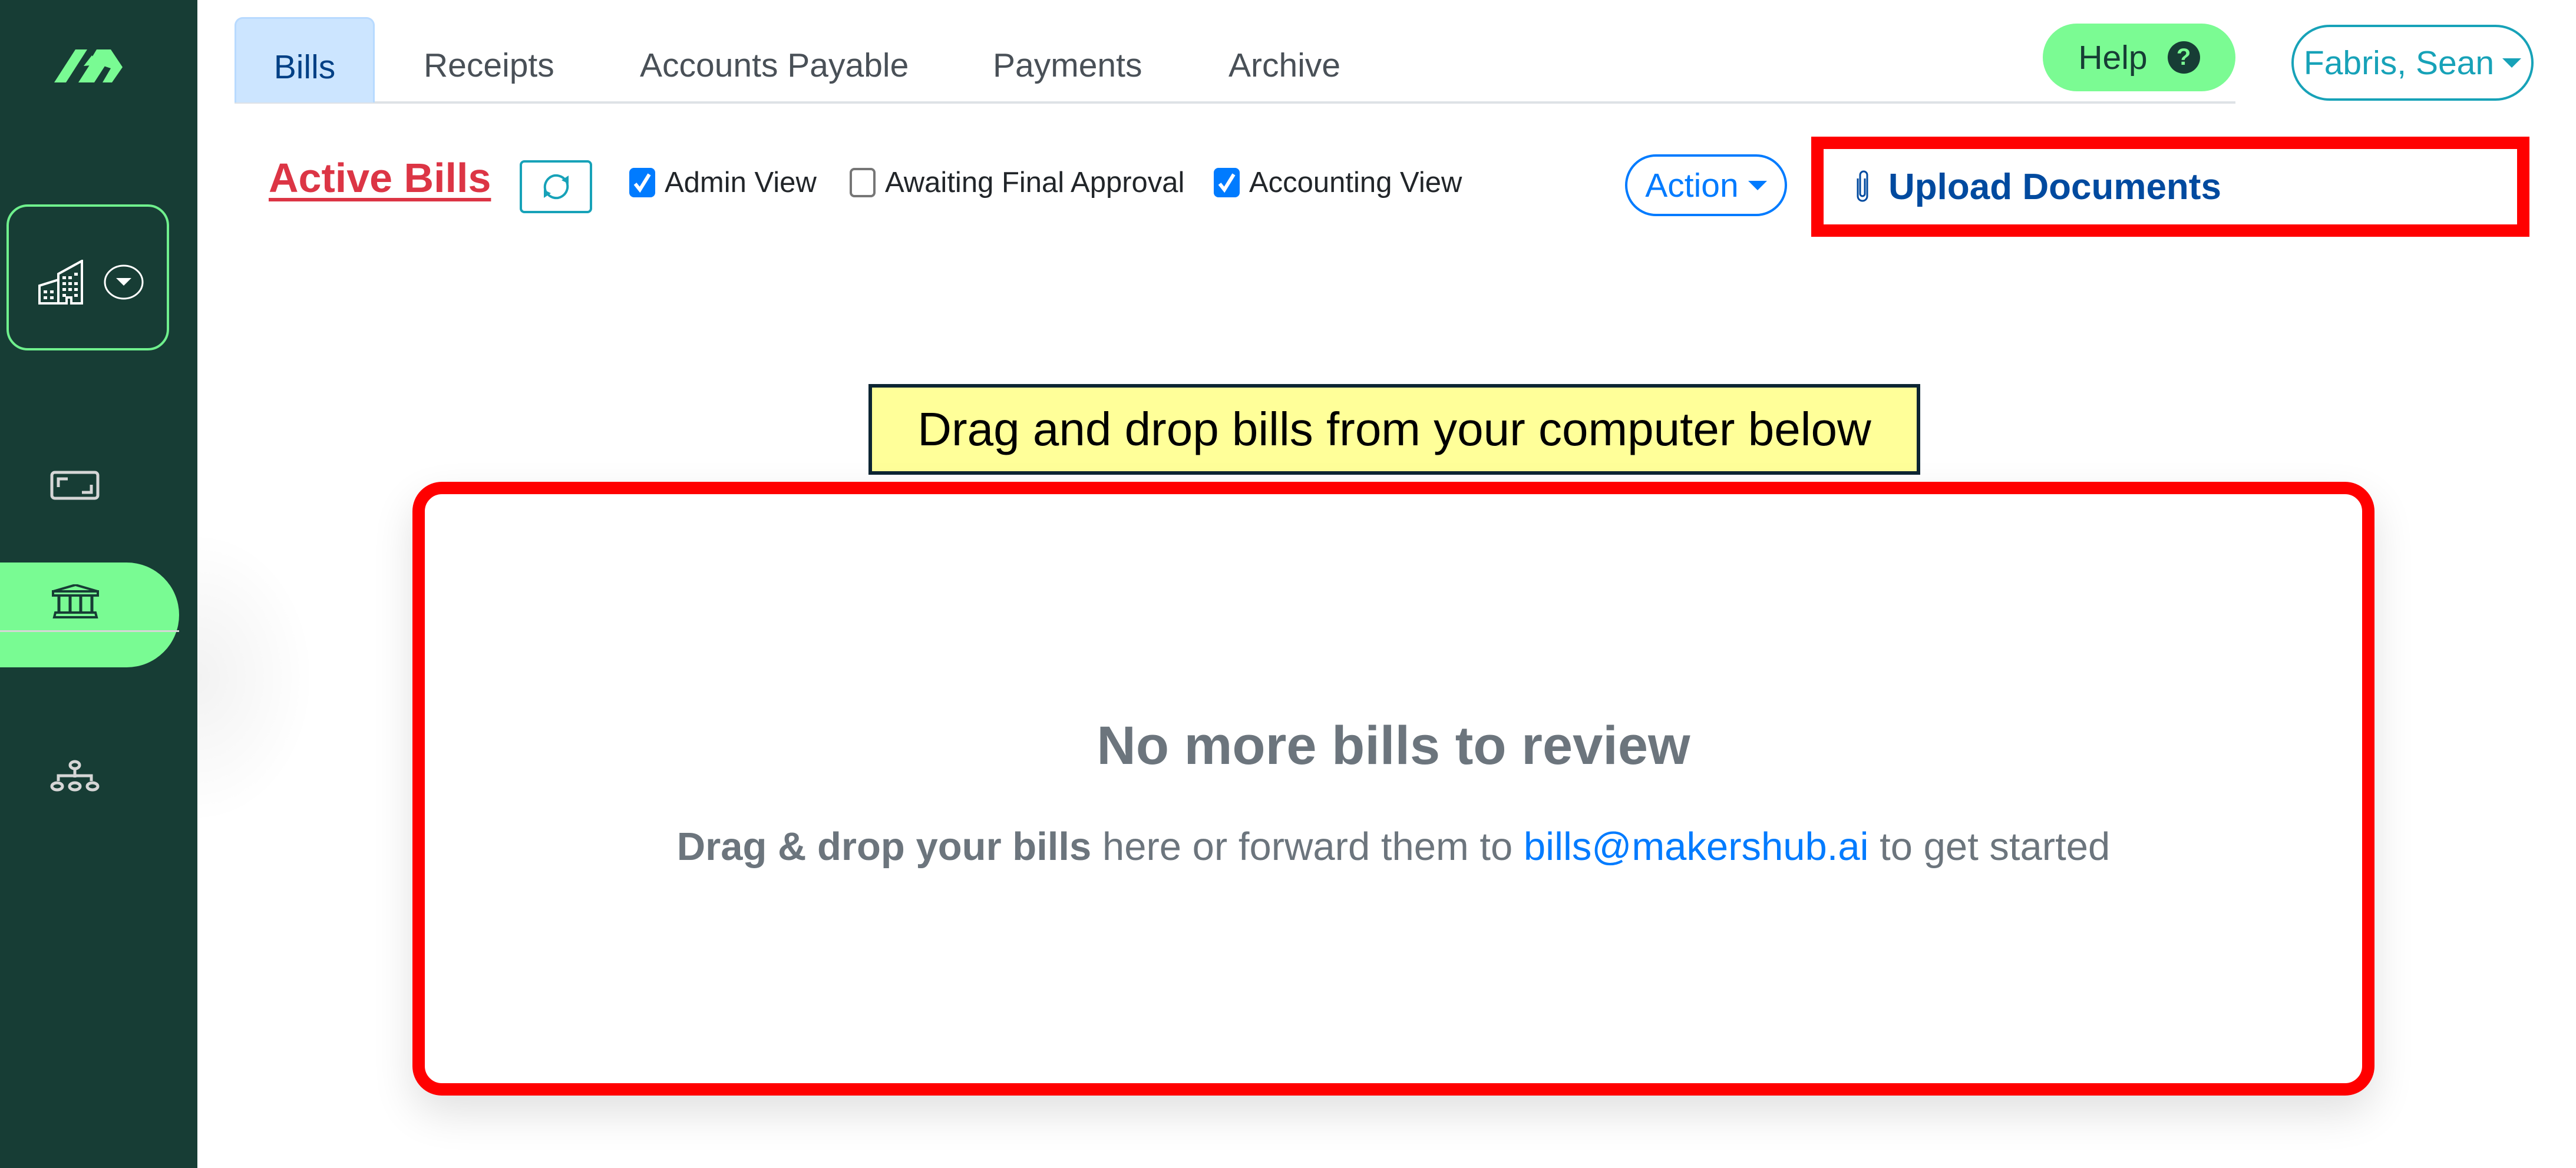 Image resolution: width=2576 pixels, height=1168 pixels. Describe the element at coordinates (2183, 57) in the screenshot. I see `question-circle-icon: ?` at that location.